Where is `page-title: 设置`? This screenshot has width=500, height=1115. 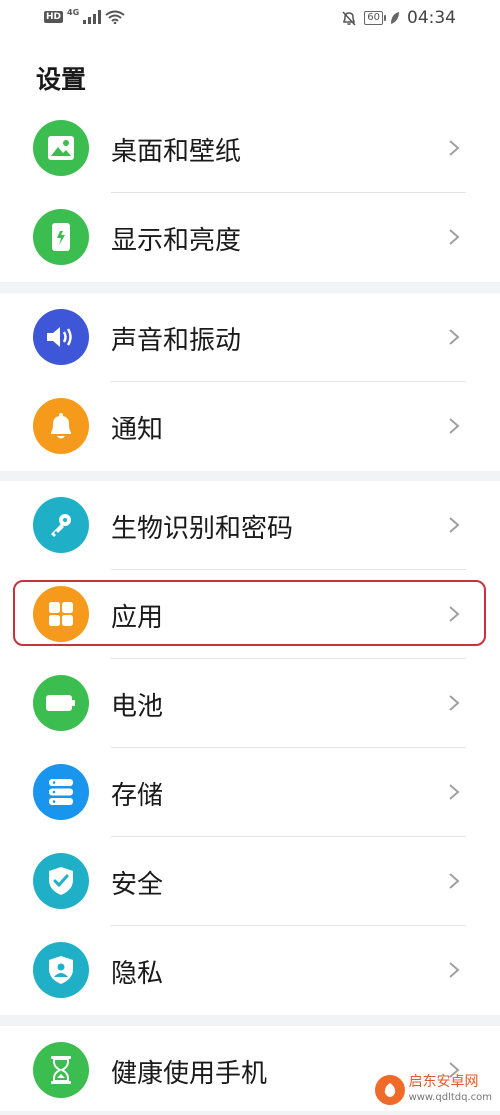 page-title: 设置 is located at coordinates (61, 79).